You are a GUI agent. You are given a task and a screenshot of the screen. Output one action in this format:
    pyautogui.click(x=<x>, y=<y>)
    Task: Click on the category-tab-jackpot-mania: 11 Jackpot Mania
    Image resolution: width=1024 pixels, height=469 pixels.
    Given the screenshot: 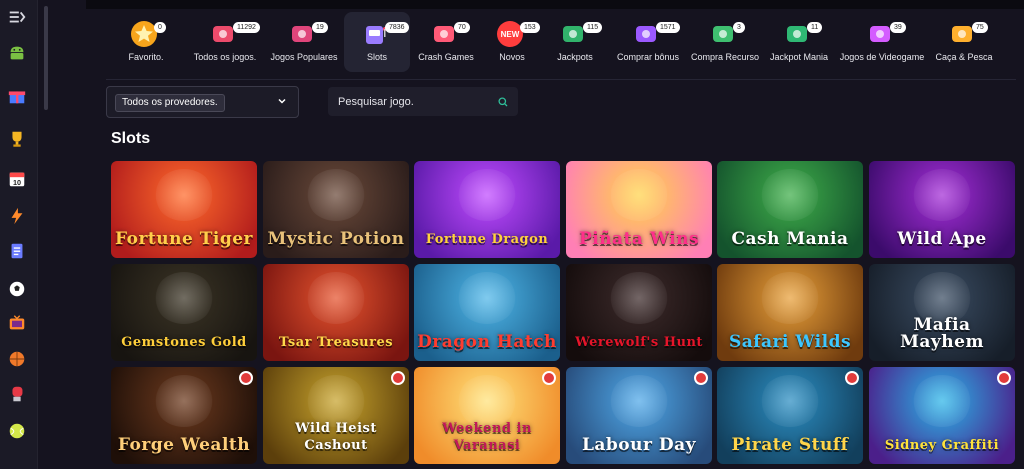 What is the action you would take?
    pyautogui.click(x=799, y=42)
    